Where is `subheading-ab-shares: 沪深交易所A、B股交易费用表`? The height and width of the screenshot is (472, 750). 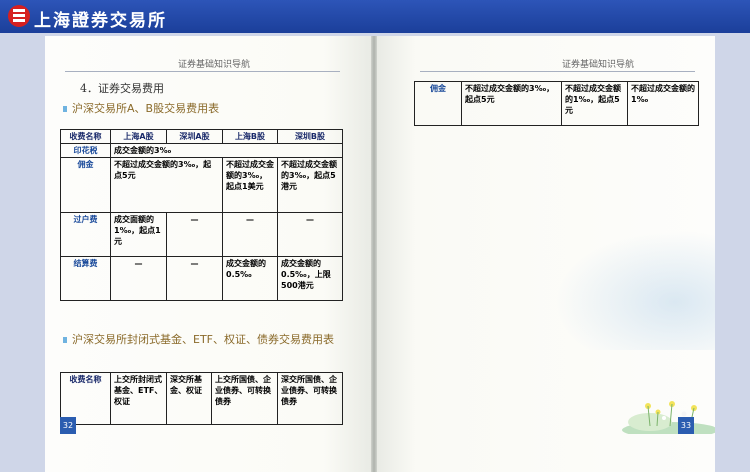 subheading-ab-shares: 沪深交易所A、B股交易费用表 is located at coordinates (208, 108).